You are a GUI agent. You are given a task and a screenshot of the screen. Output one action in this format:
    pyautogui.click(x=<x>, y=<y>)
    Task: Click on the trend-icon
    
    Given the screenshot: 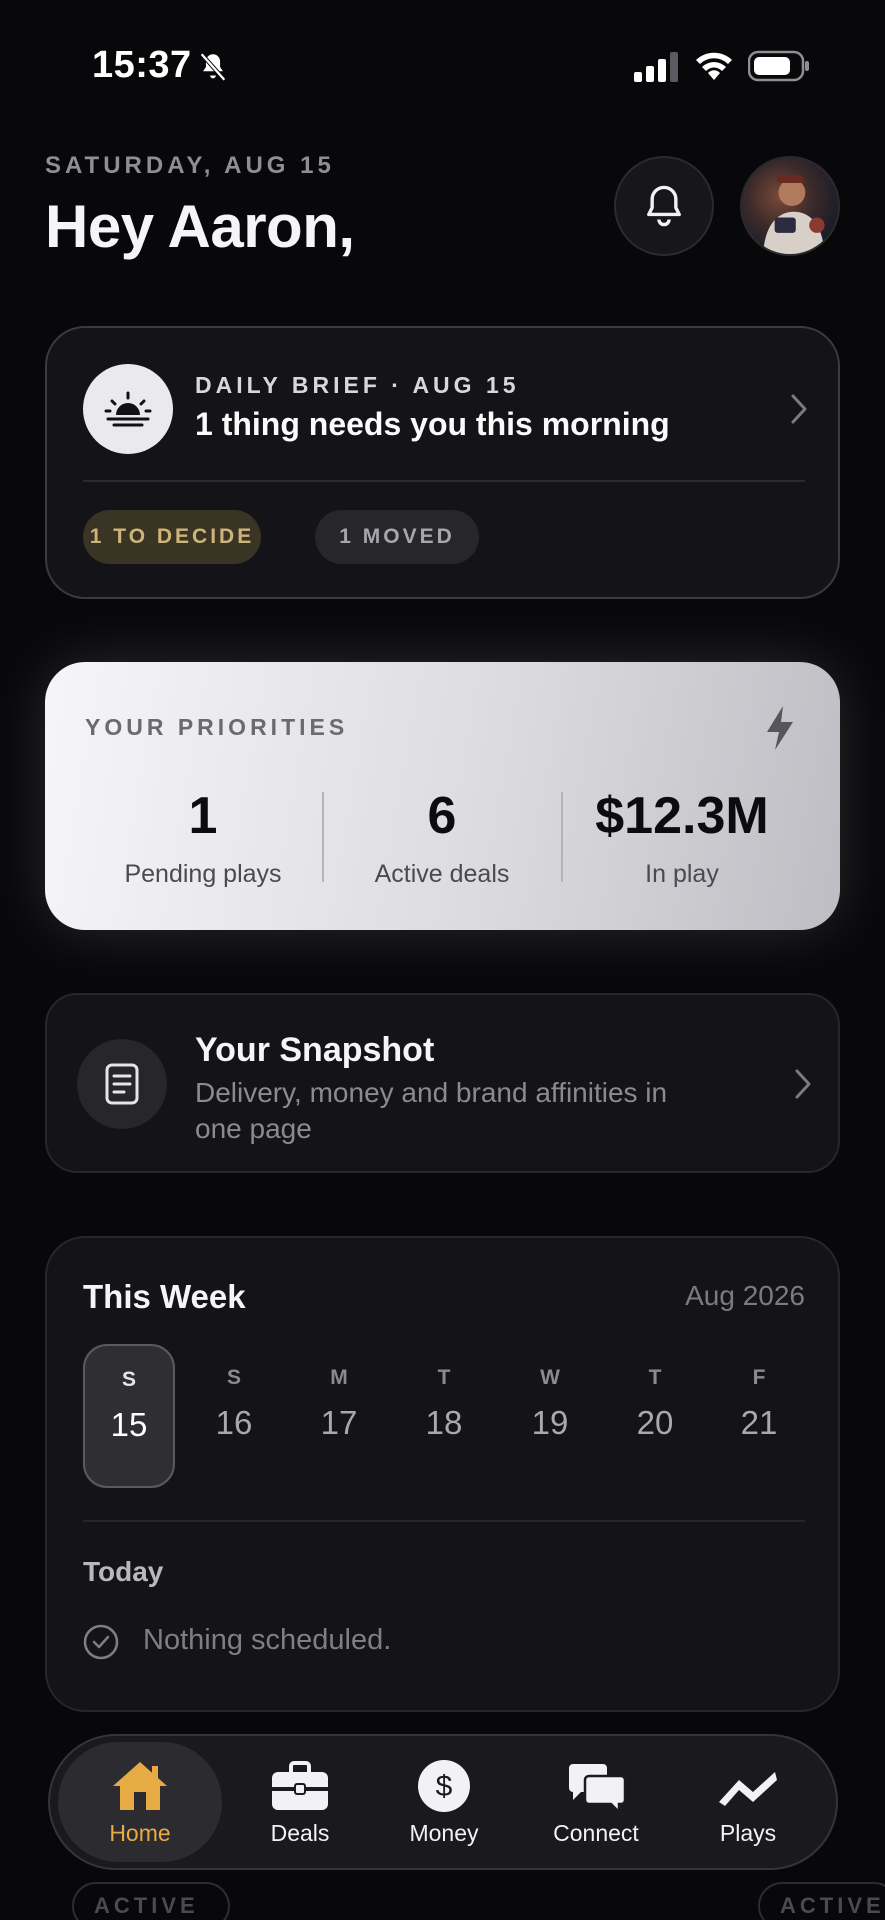 What is the action you would take?
    pyautogui.click(x=748, y=1788)
    